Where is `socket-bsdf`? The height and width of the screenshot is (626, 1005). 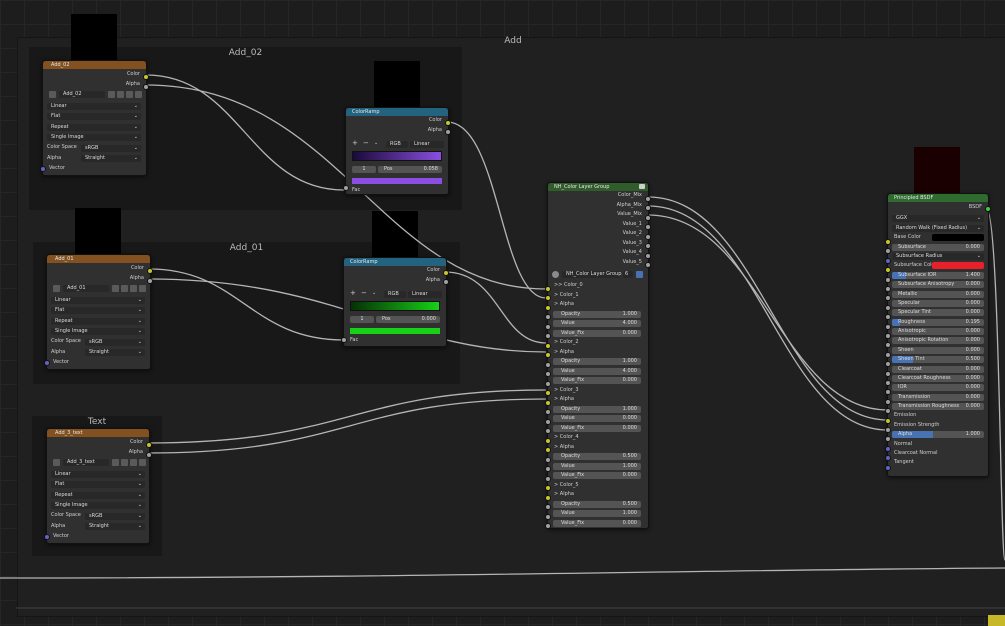
socket-bsdf is located at coordinates (988, 209).